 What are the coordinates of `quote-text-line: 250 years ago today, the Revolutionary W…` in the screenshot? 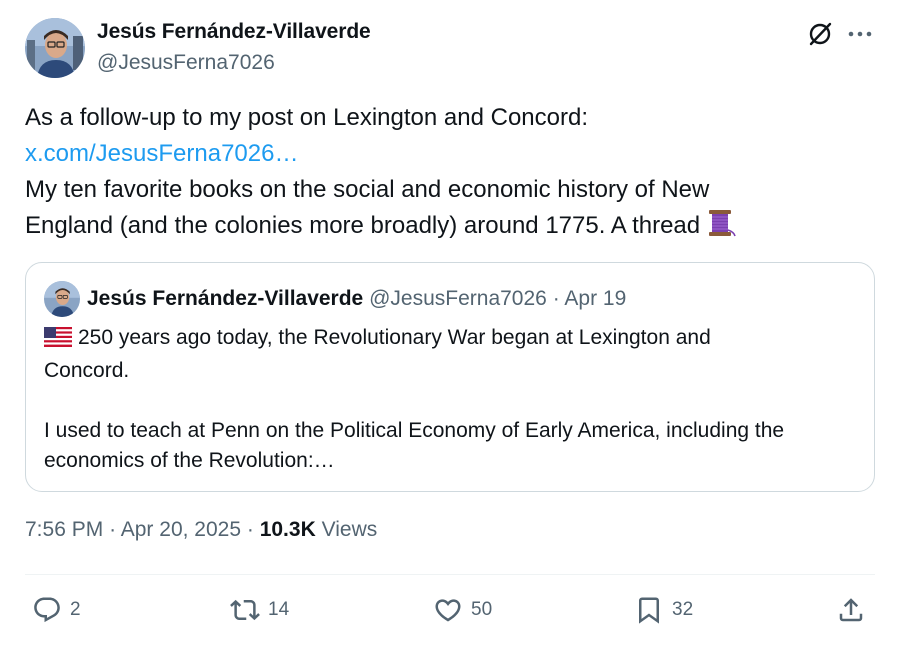 It's located at (394, 337).